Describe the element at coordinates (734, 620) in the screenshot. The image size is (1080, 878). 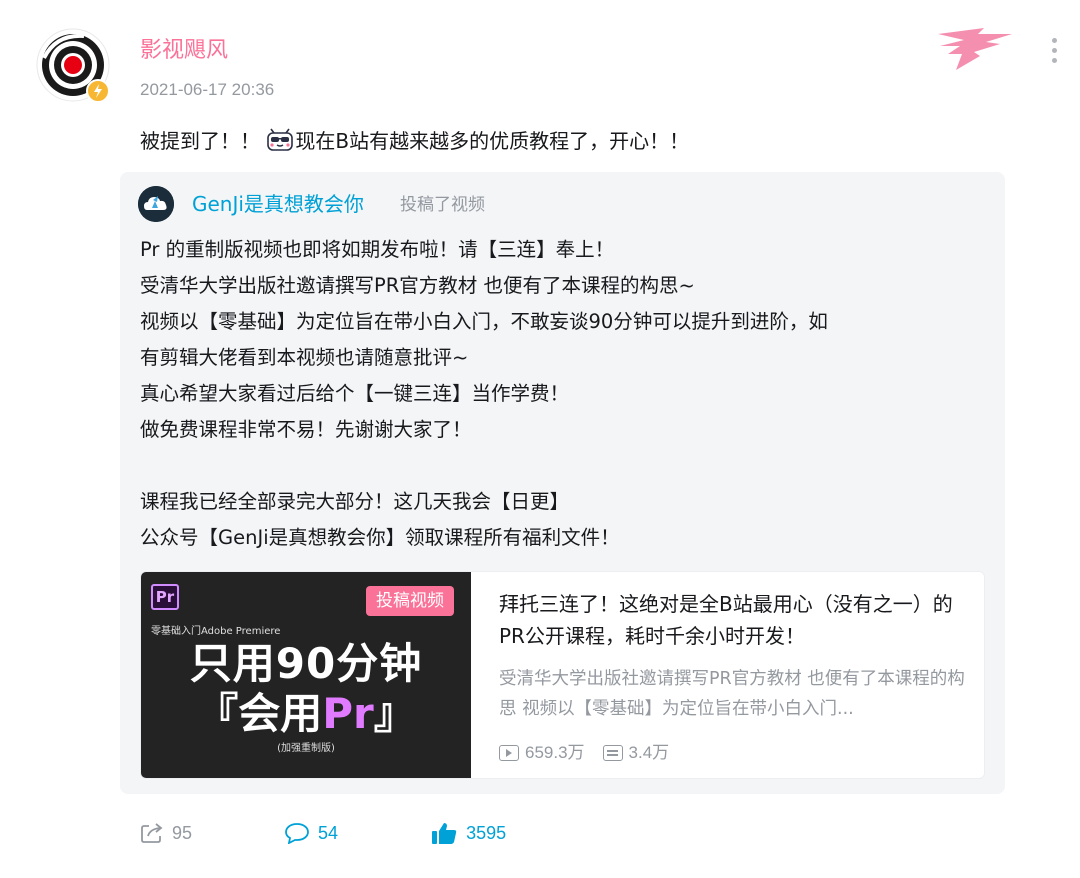
I see `video-title: 拜托三连了！这绝对是全B站最用心（没有之一）的PR公开课程，耗时千余小时开发！` at that location.